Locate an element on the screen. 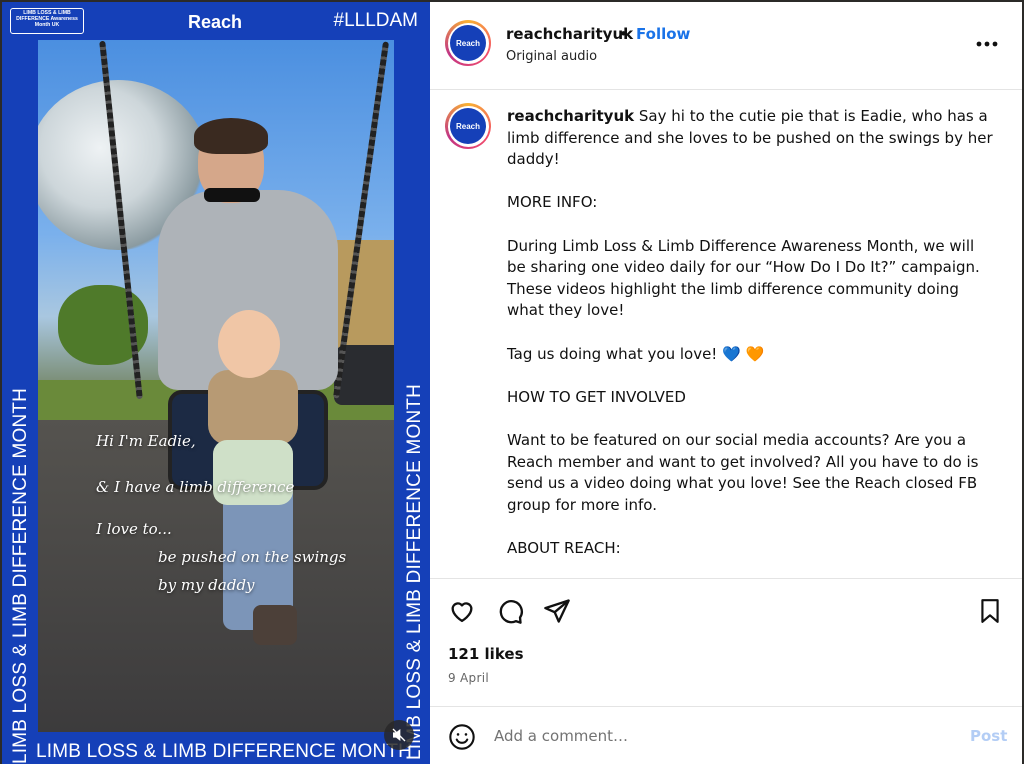 This screenshot has height=764, width=1024. bookmark-icon is located at coordinates (990, 611).